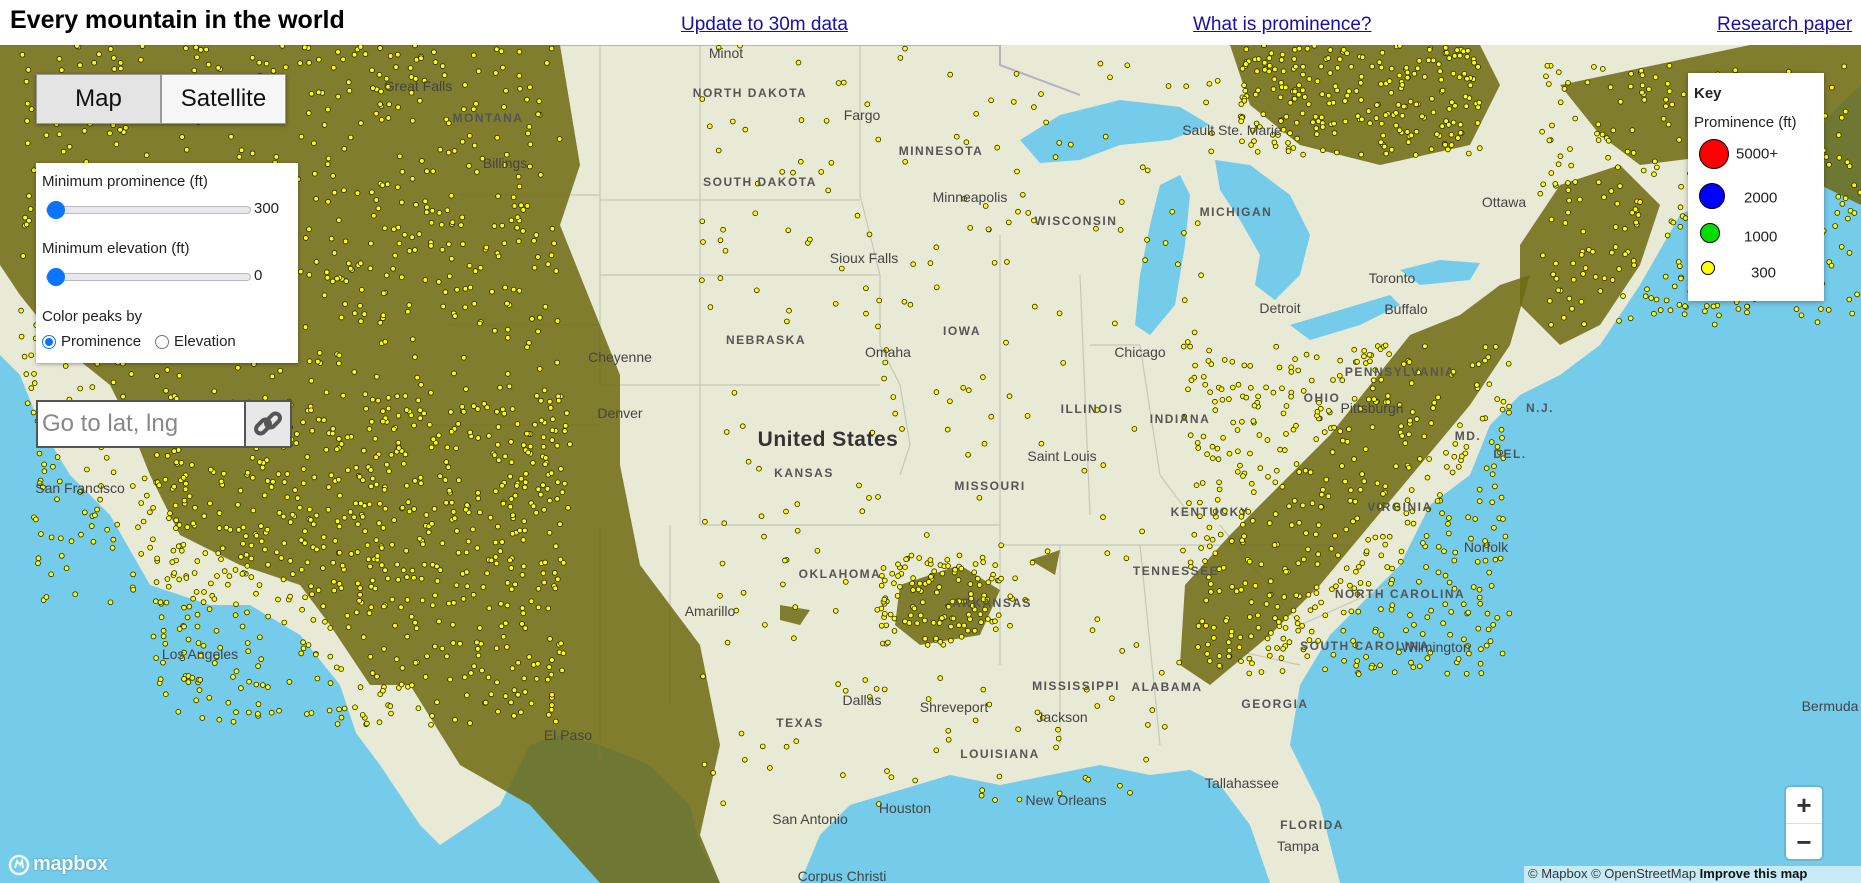  Describe the element at coordinates (760, 182) in the screenshot. I see `state-label: SOUTH DAKOTA` at that location.